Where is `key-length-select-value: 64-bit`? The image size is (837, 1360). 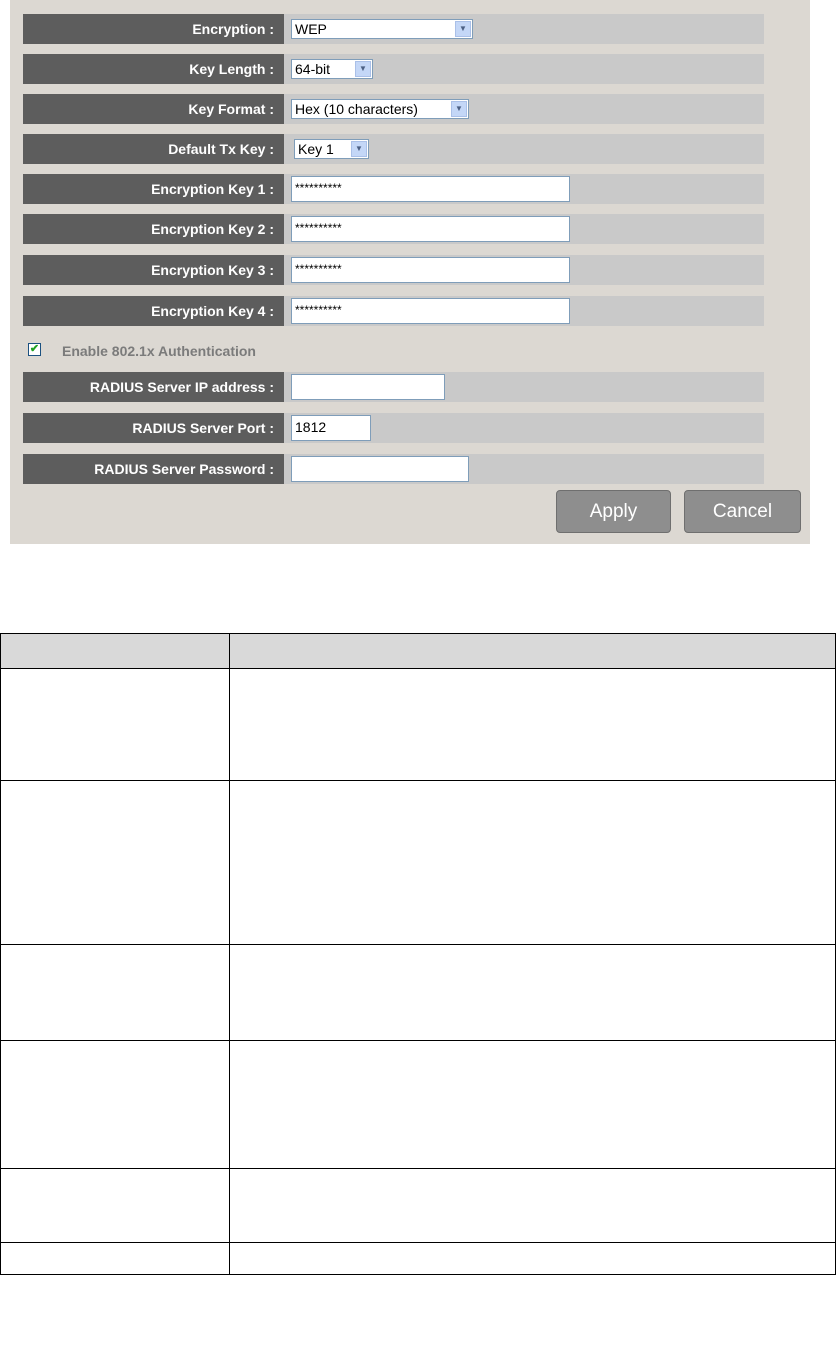
key-length-select-value: 64-bit is located at coordinates (313, 69).